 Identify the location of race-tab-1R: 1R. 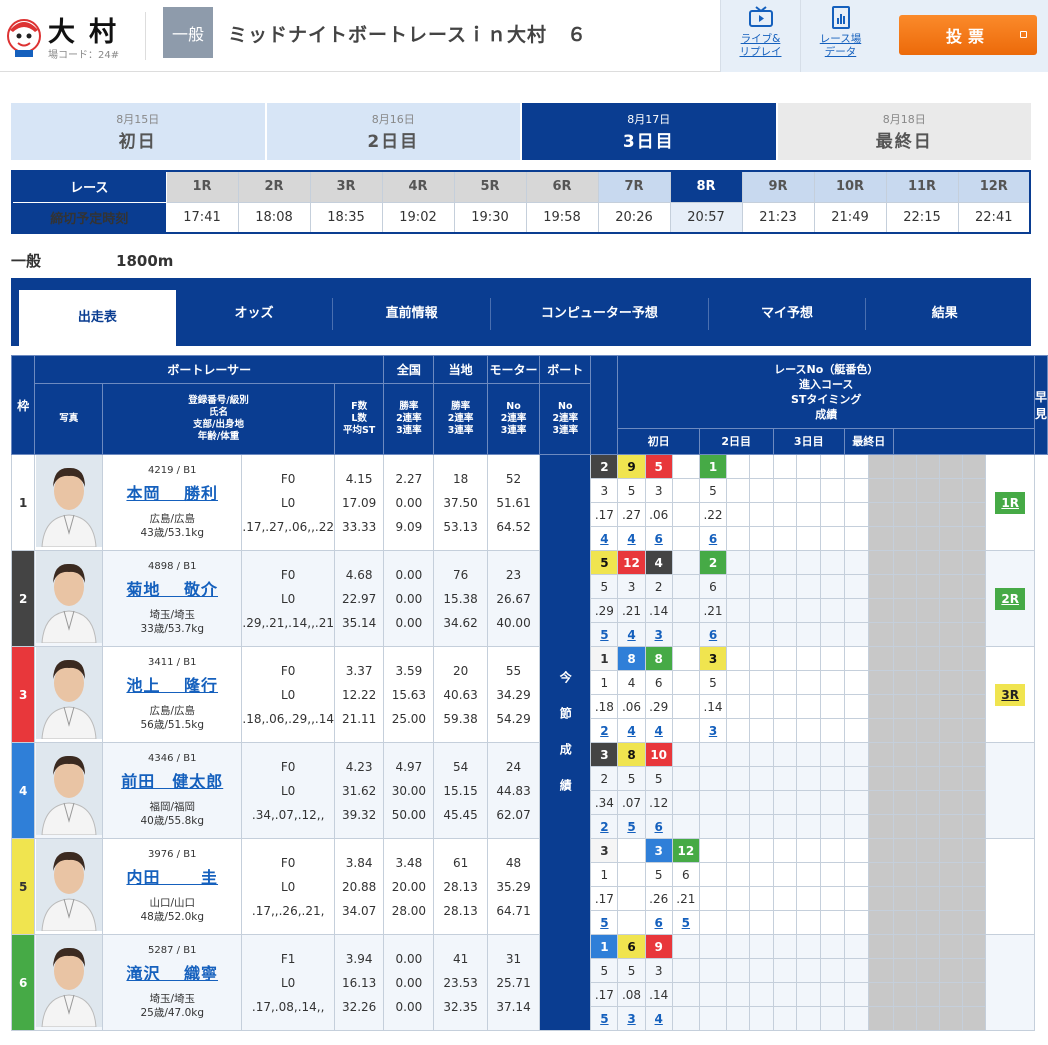
(202, 186).